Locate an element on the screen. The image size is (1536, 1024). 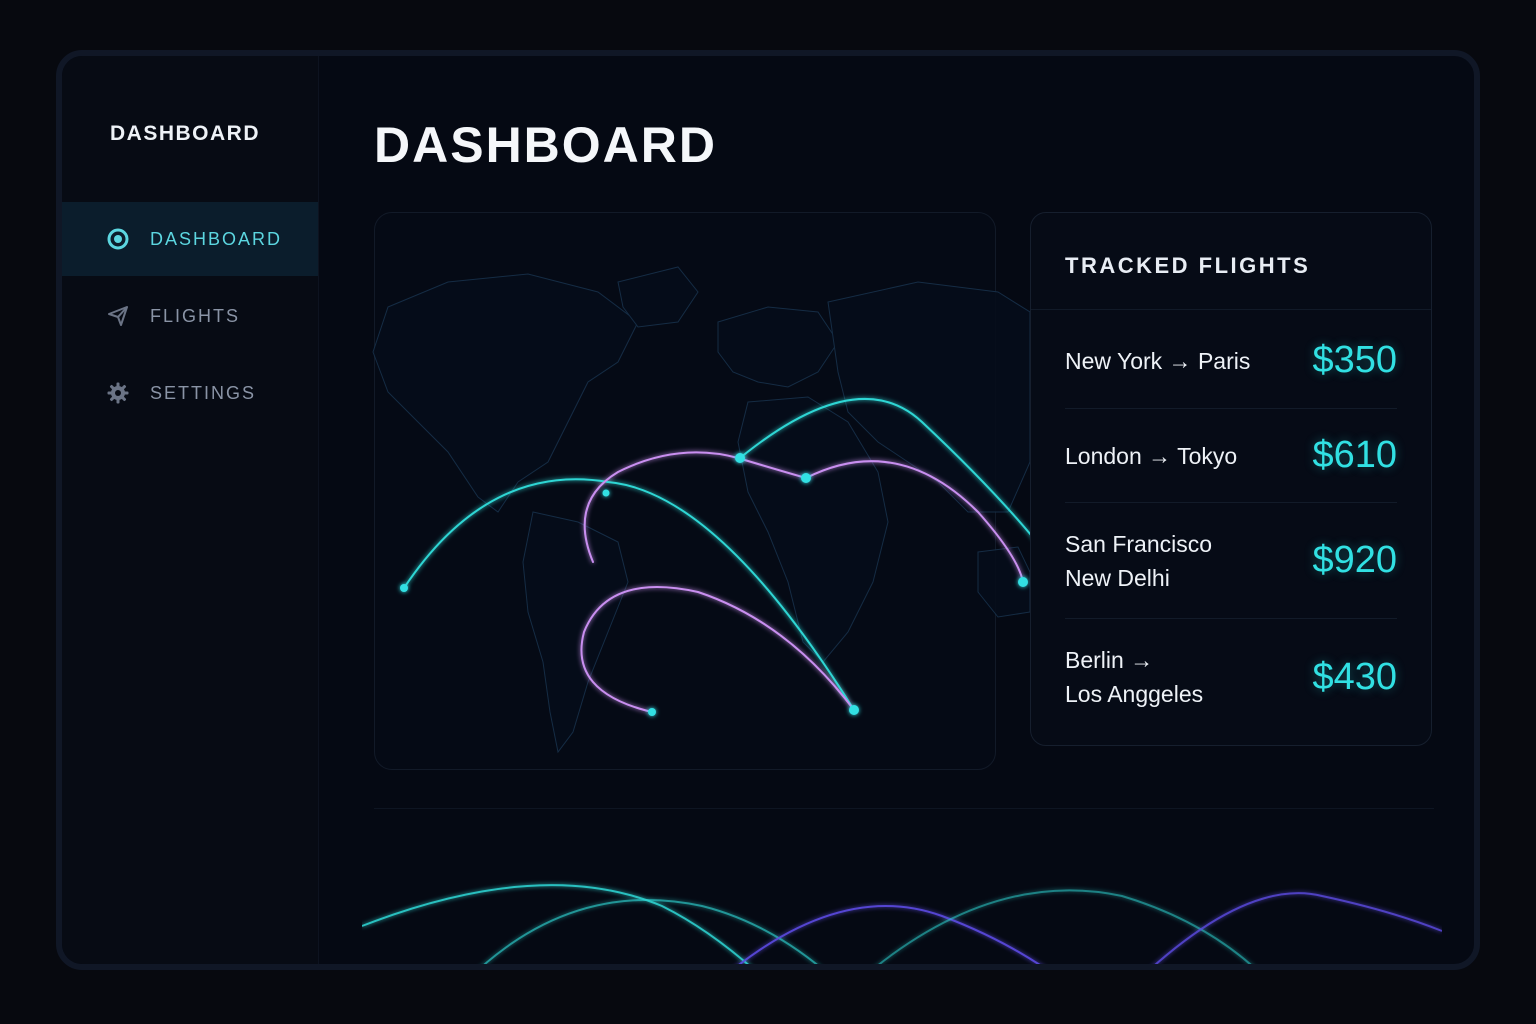
sidebar-item-dashboard: DASHBOARD is located at coordinates (190, 239).